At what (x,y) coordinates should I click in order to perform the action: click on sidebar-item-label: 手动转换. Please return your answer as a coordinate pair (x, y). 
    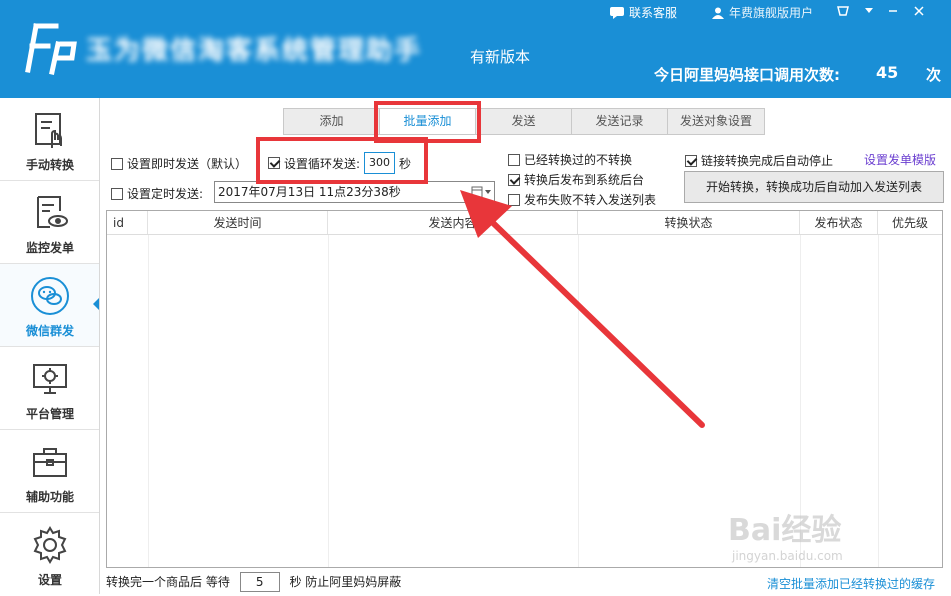
    Looking at the image, I should click on (49, 165).